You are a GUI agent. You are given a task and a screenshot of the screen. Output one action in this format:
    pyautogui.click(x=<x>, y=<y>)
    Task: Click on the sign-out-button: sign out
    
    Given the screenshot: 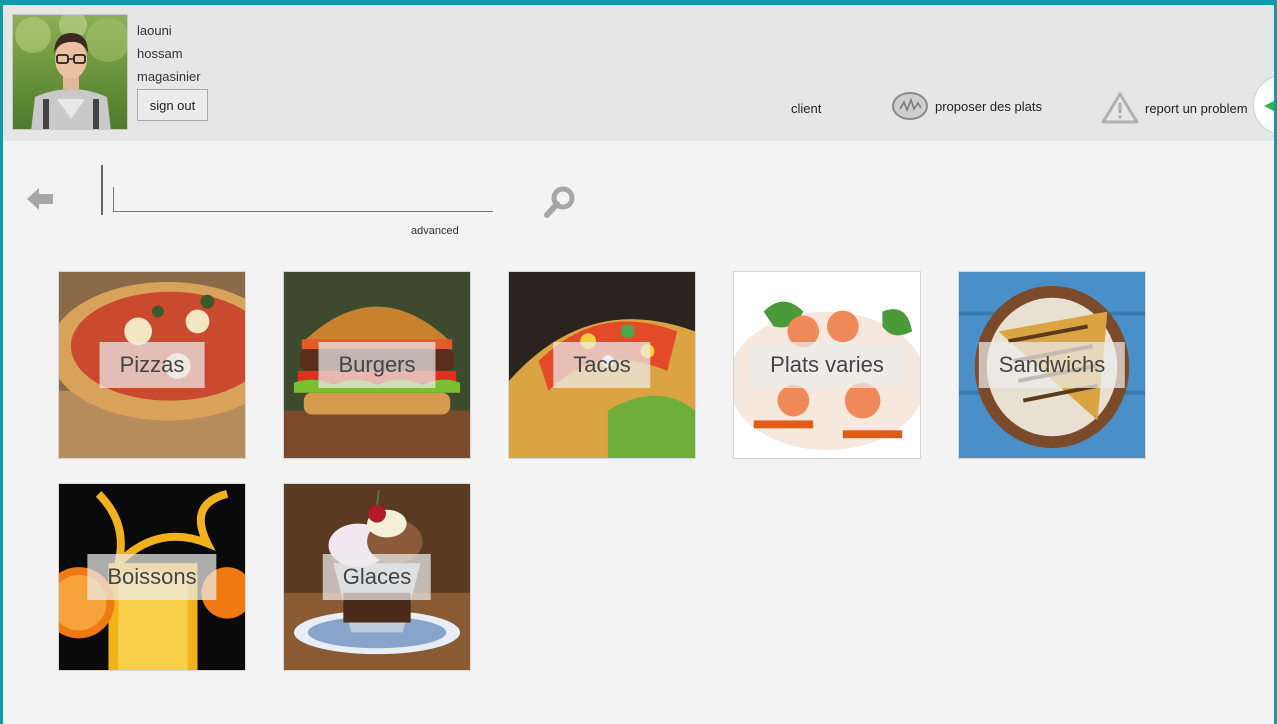 What is the action you would take?
    pyautogui.click(x=172, y=105)
    